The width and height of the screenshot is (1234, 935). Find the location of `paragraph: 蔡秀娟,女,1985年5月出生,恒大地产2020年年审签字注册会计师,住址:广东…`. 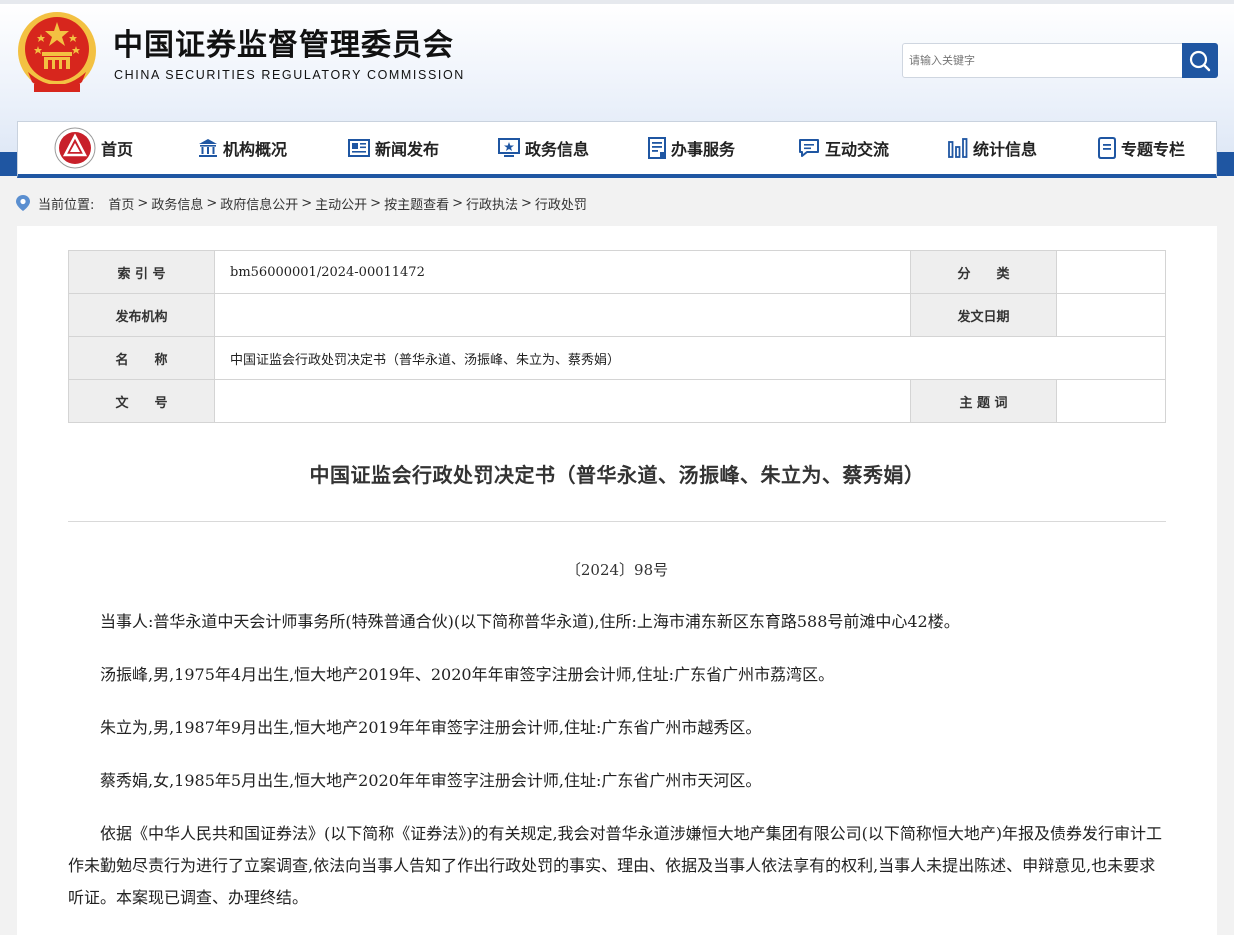

paragraph: 蔡秀娟,女,1985年5月出生,恒大地产2020年年审签字注册会计师,住址:广东… is located at coordinates (431, 780).